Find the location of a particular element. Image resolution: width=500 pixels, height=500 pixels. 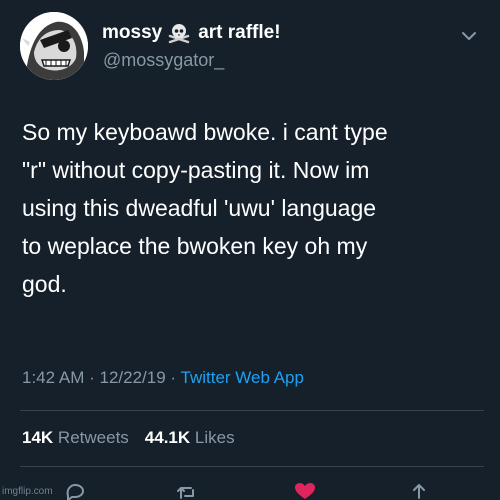

likes-stat: 44.1K Likes is located at coordinates (190, 437).